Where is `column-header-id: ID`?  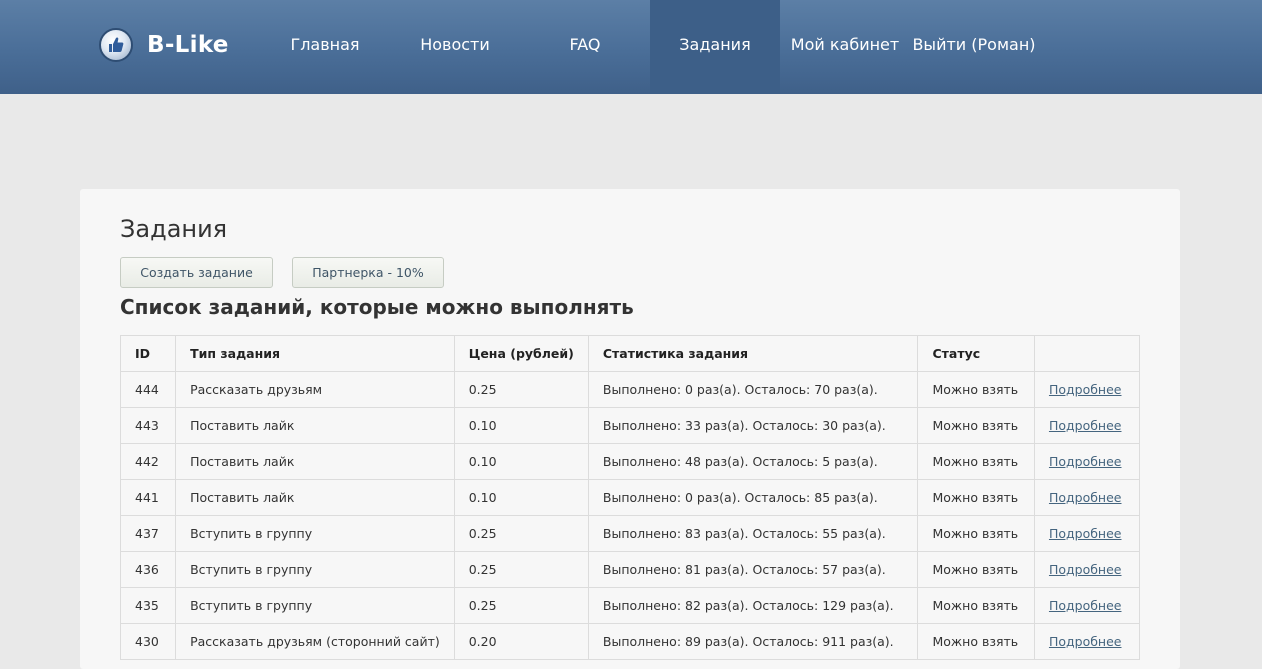 column-header-id: ID is located at coordinates (148, 353).